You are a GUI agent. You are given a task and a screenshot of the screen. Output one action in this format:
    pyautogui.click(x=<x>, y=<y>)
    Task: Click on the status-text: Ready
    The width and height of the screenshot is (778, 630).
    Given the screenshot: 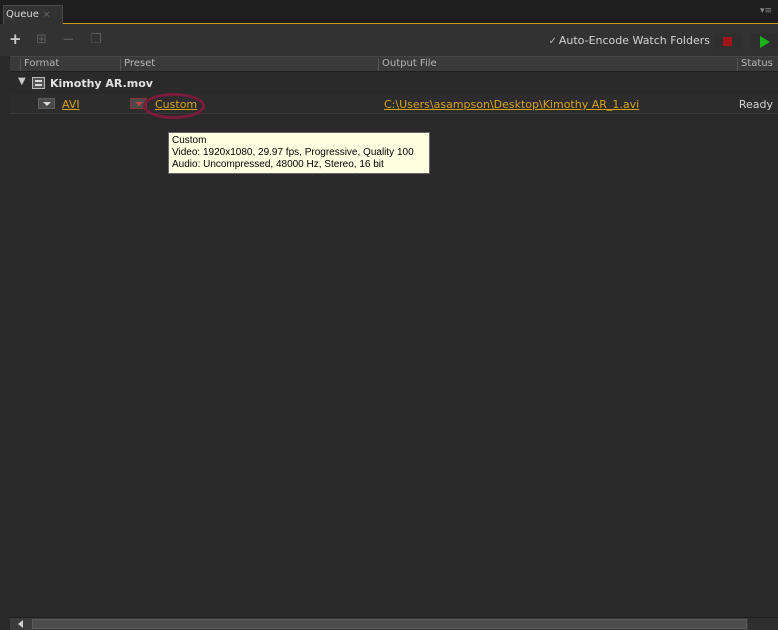 What is the action you would take?
    pyautogui.click(x=755, y=104)
    